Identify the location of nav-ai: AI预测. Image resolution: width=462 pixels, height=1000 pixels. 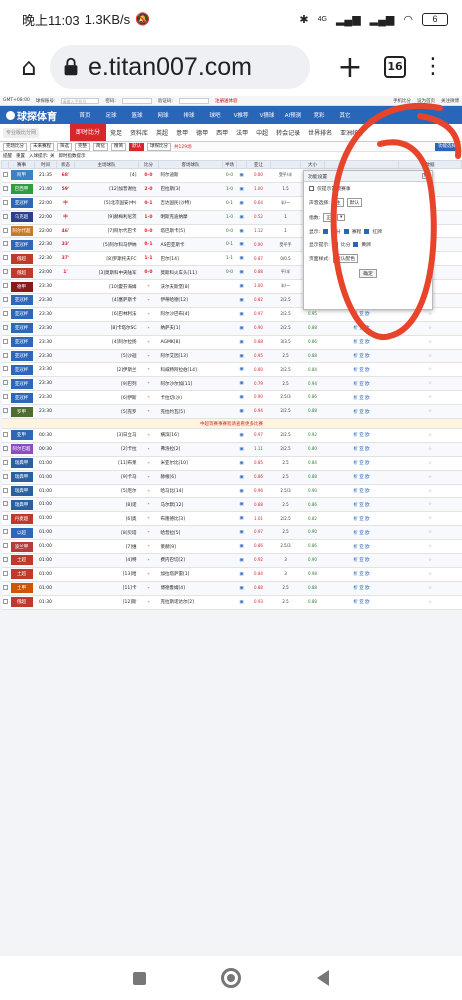
(293, 115).